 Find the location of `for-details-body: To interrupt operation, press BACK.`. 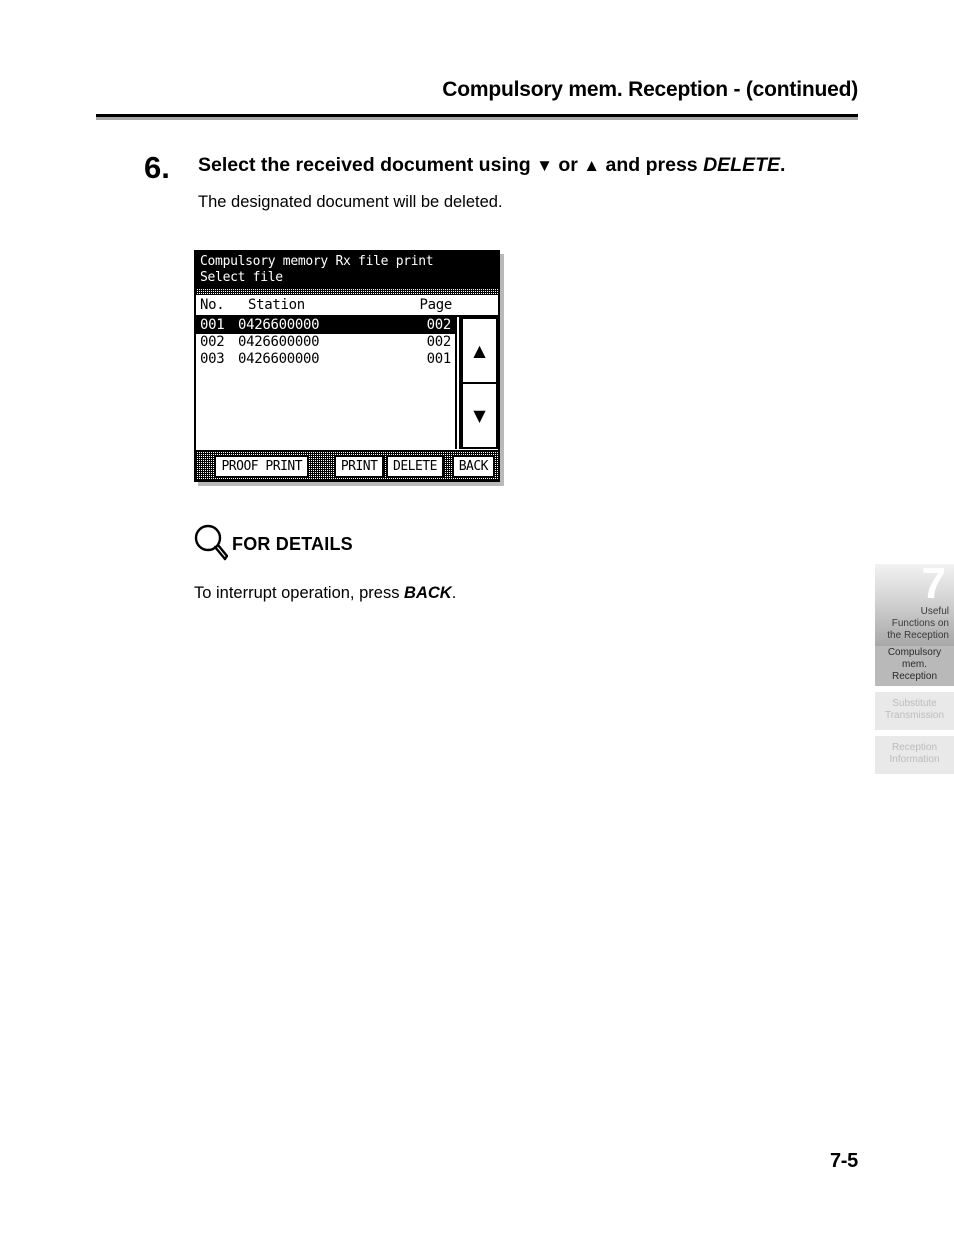

for-details-body: To interrupt operation, press BACK. is located at coordinates (444, 593).